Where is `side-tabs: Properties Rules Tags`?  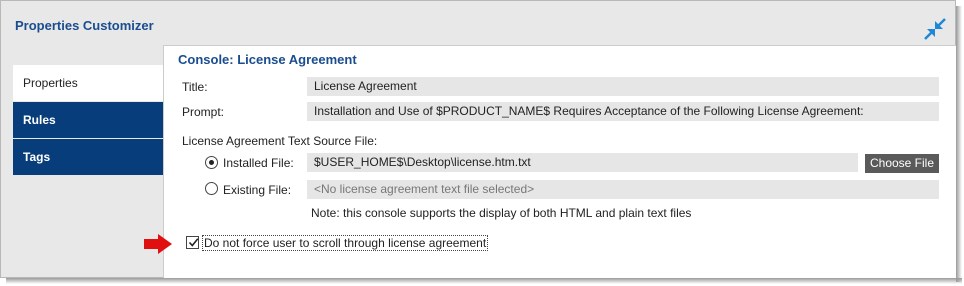
side-tabs: Properties Rules Tags is located at coordinates (88, 120).